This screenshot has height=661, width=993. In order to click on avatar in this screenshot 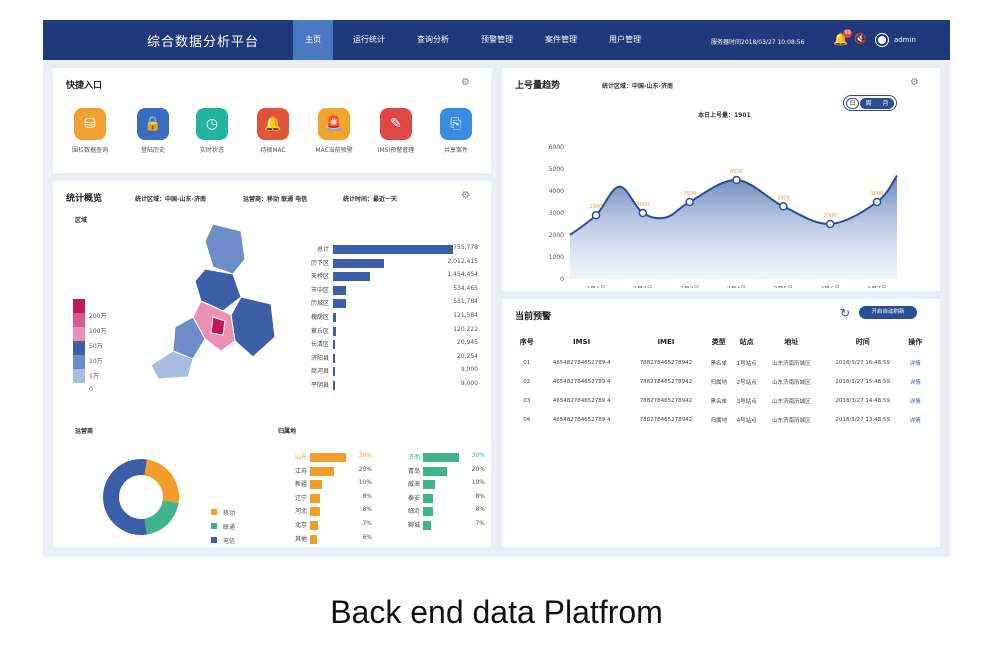, I will do `click(882, 40)`.